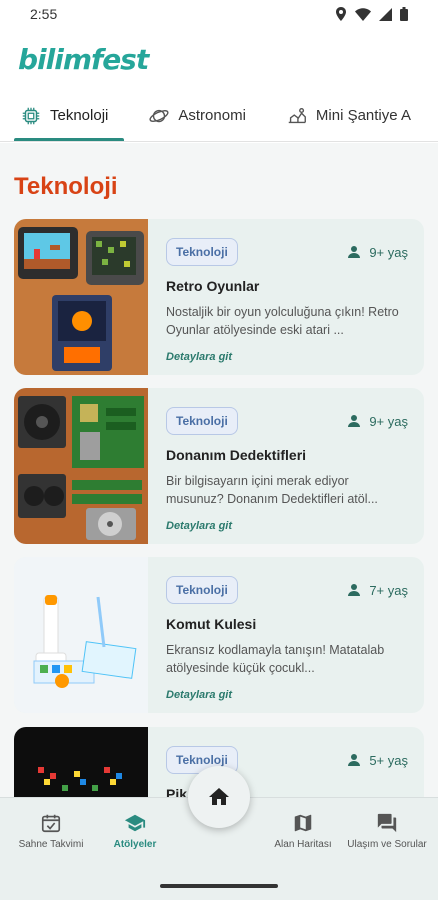  I want to click on age-value: 5+ yaş, so click(388, 760).